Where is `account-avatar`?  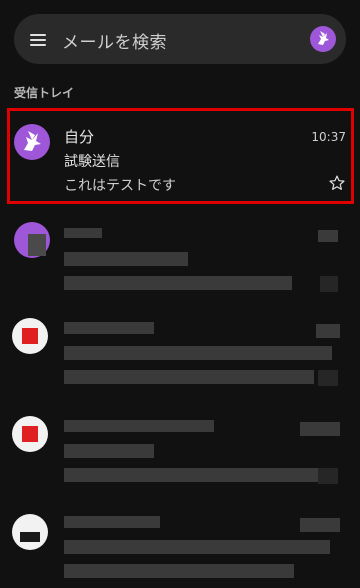 account-avatar is located at coordinates (323, 39).